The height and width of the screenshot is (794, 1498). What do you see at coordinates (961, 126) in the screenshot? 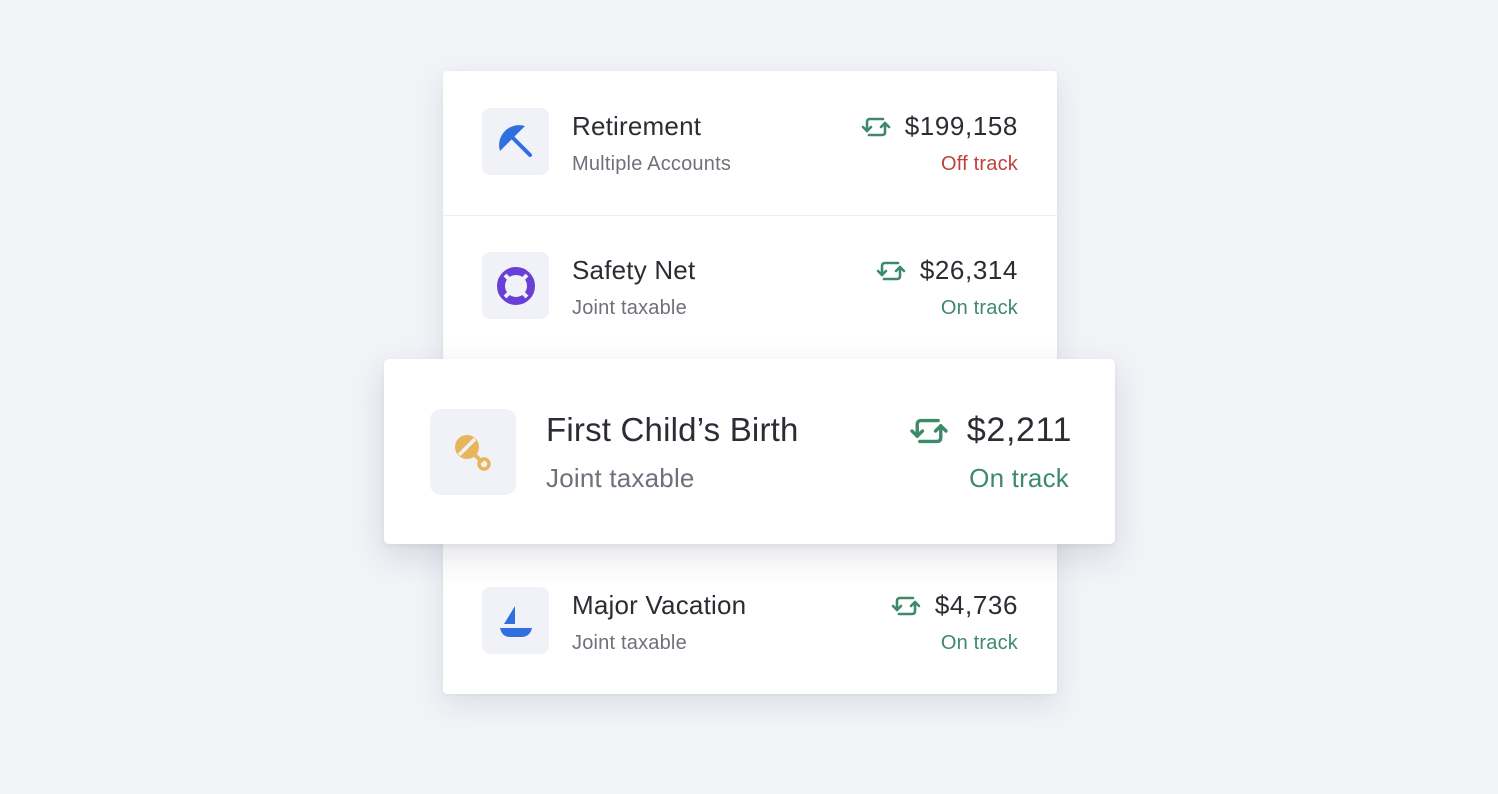
I see `goal-amount: $199,158` at bounding box center [961, 126].